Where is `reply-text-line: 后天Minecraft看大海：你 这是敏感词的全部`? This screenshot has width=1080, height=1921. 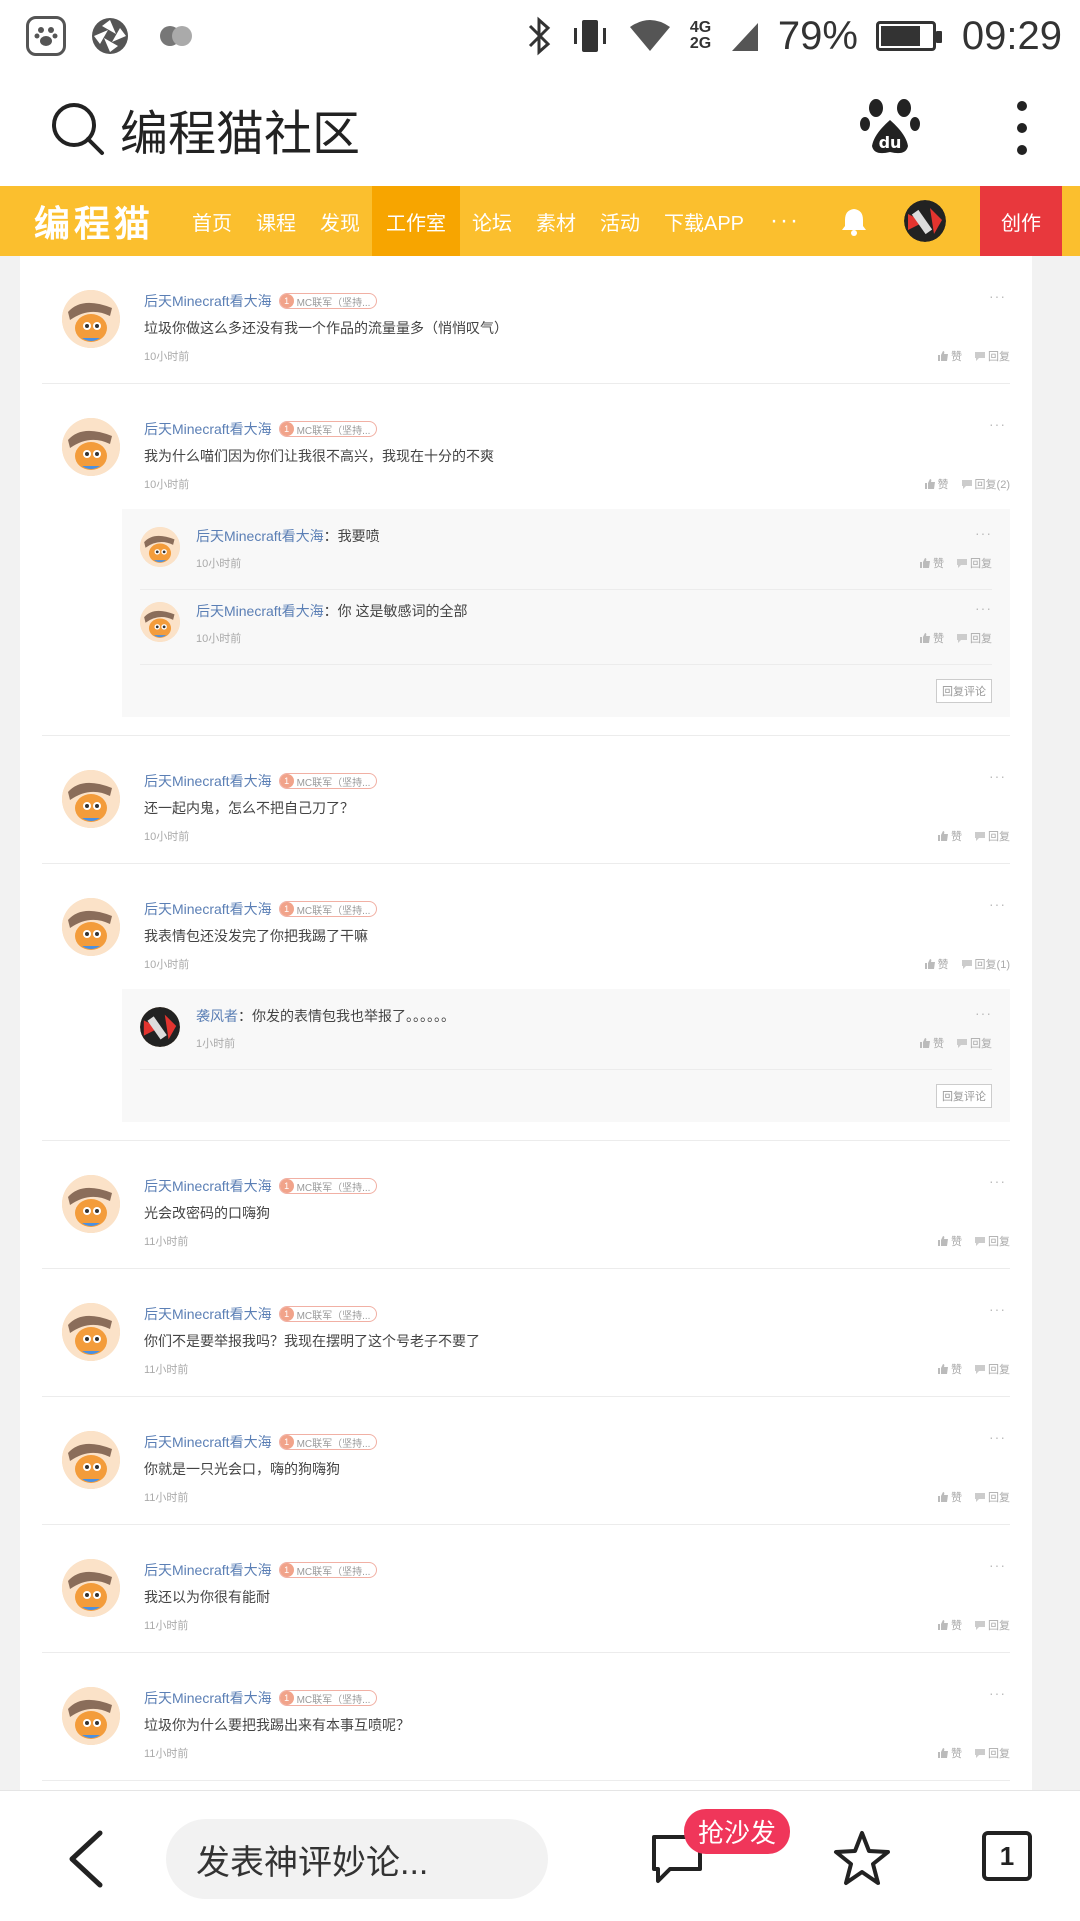 reply-text-line: 后天Minecraft看大海：你 这是敏感词的全部 is located at coordinates (594, 611).